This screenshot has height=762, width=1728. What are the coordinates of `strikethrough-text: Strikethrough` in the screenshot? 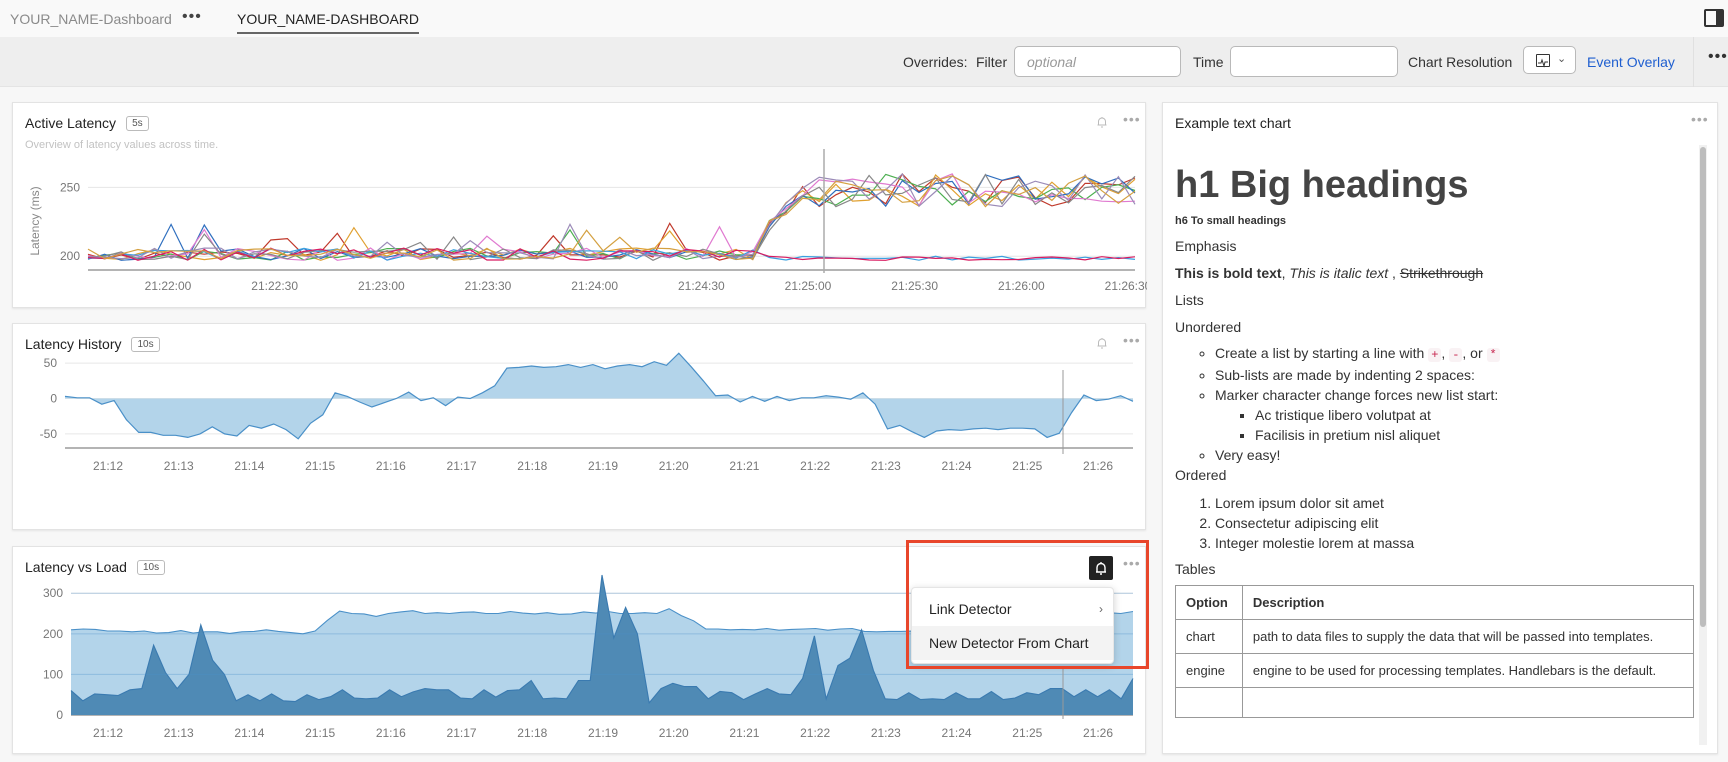 It's located at (1441, 273).